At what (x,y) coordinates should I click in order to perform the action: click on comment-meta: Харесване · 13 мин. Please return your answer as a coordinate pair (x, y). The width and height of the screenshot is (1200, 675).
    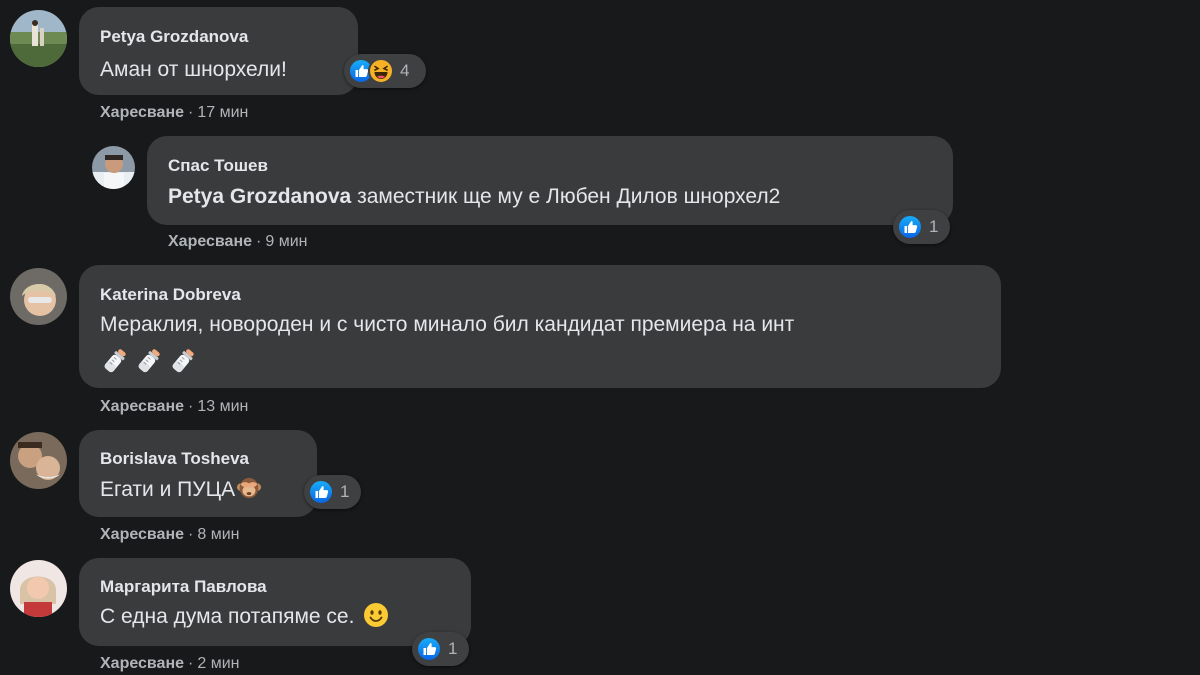
    Looking at the image, I should click on (174, 407).